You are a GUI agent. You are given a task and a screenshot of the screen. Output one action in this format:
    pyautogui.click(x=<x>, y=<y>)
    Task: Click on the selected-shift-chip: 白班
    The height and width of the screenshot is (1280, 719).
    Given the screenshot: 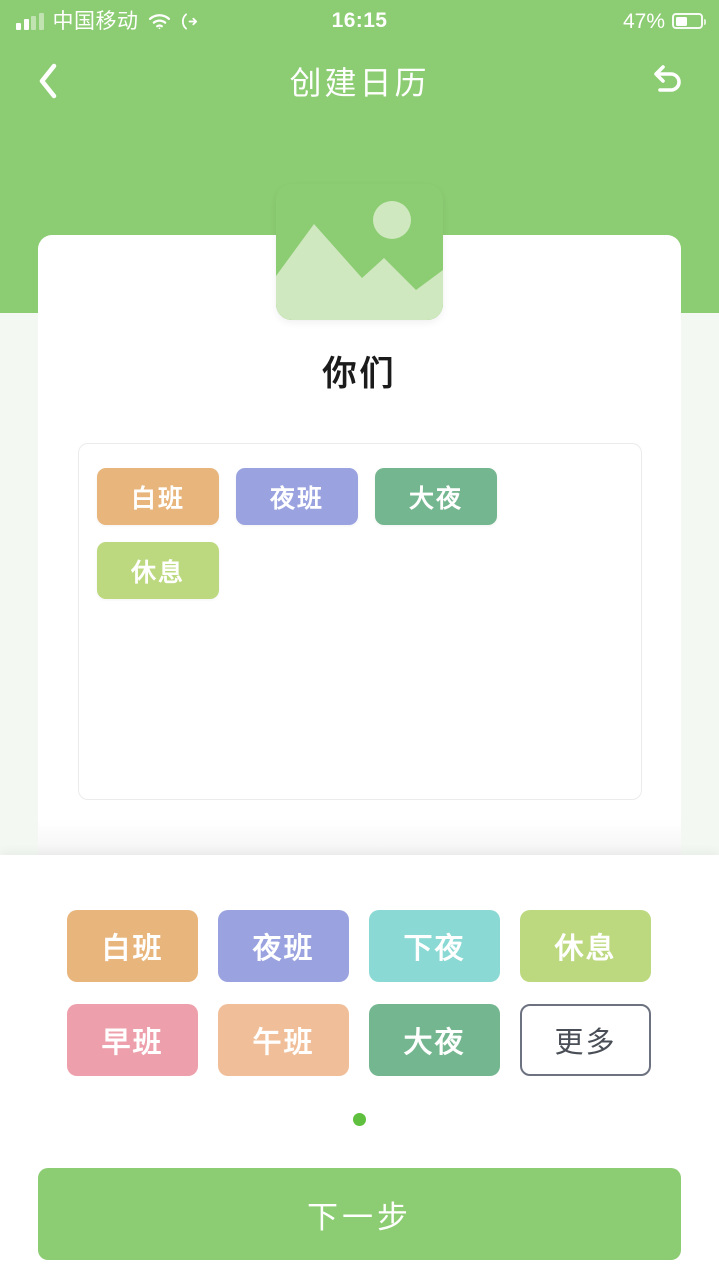 What is the action you would take?
    pyautogui.click(x=158, y=496)
    